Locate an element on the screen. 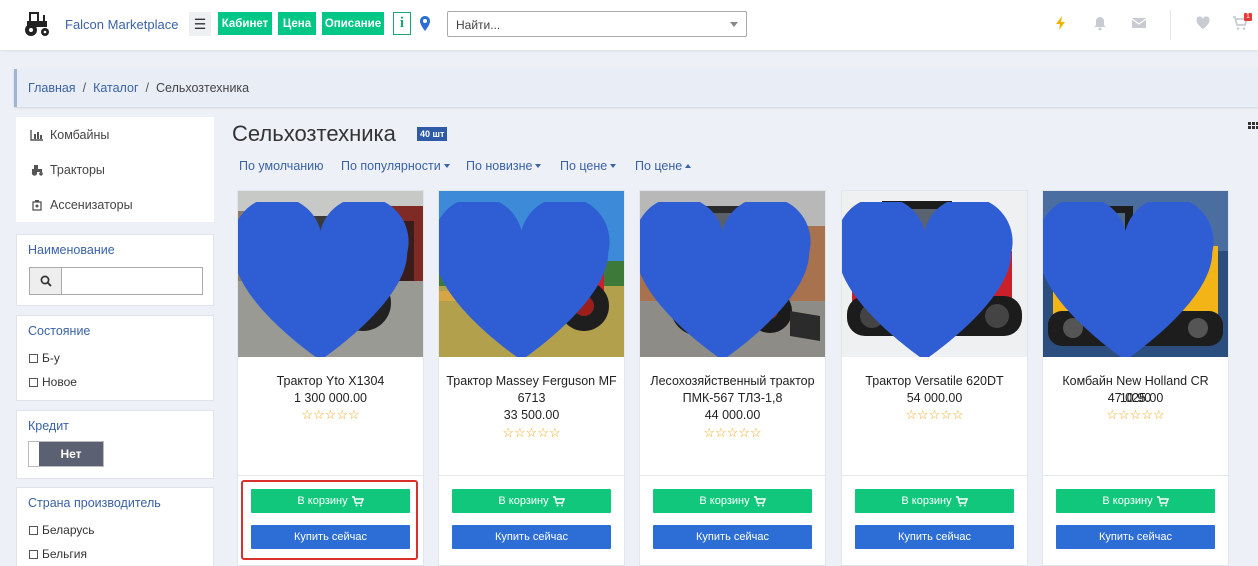 The height and width of the screenshot is (566, 1258). country-option-belarus: Беларусь is located at coordinates (61, 530).